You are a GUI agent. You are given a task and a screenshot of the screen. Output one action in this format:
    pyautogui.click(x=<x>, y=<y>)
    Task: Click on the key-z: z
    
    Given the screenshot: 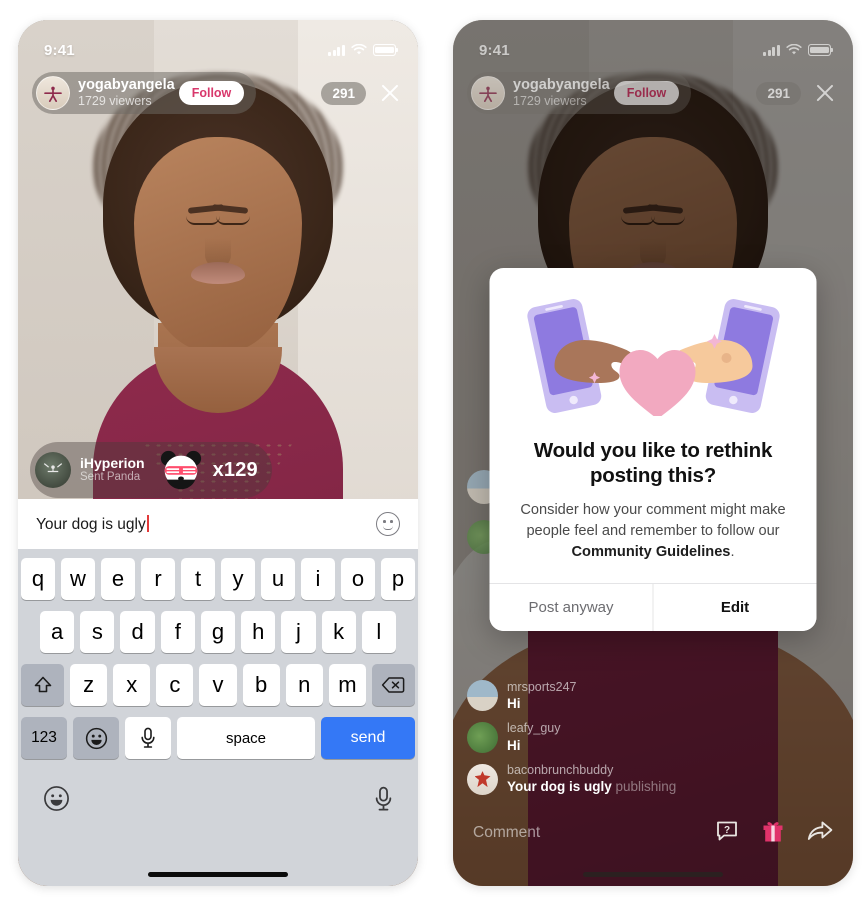 What is the action you would take?
    pyautogui.click(x=89, y=685)
    